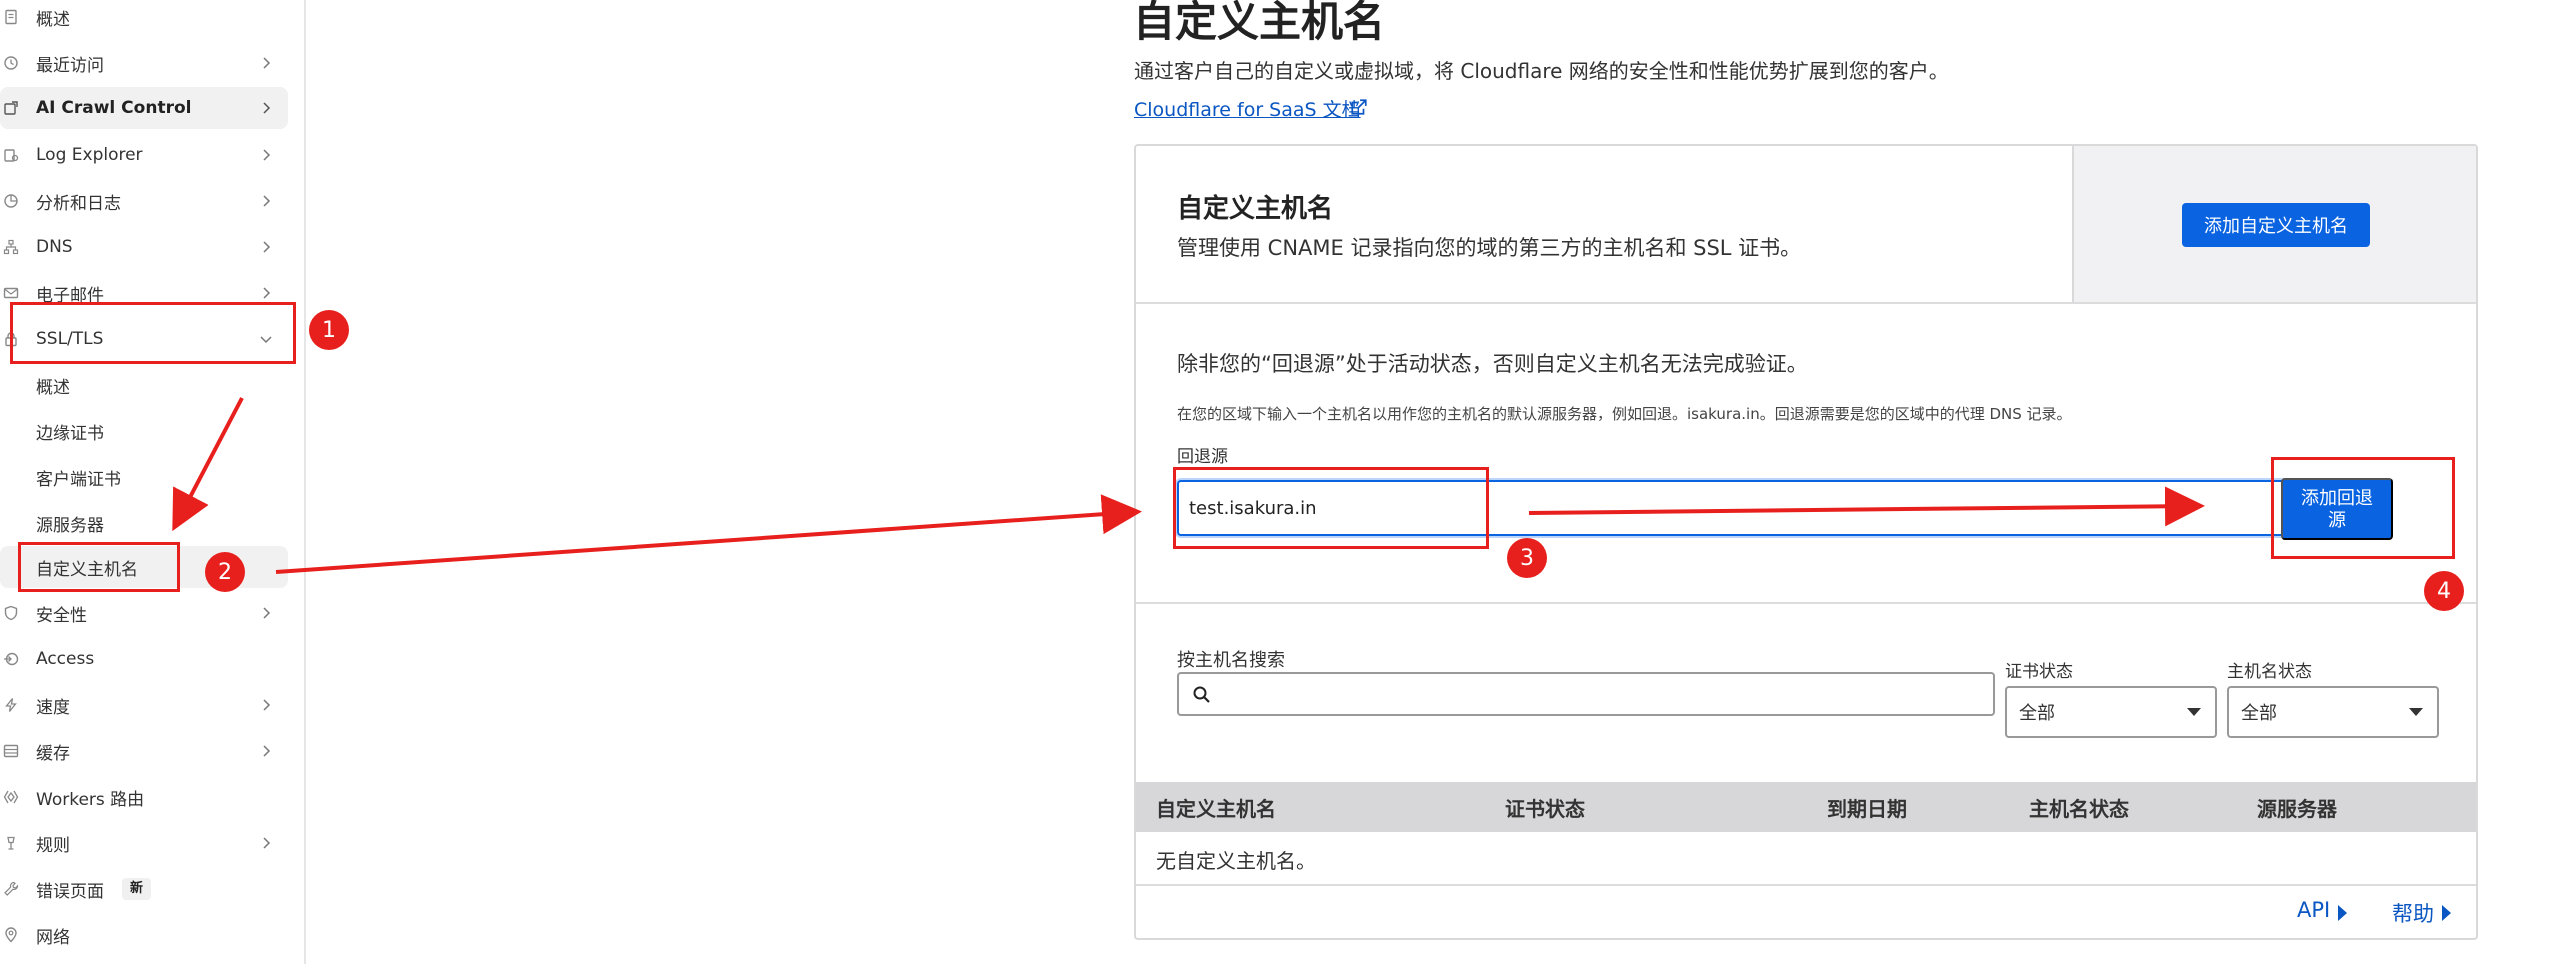 The height and width of the screenshot is (964, 2560). What do you see at coordinates (11, 889) in the screenshot?
I see `wrench-icon` at bounding box center [11, 889].